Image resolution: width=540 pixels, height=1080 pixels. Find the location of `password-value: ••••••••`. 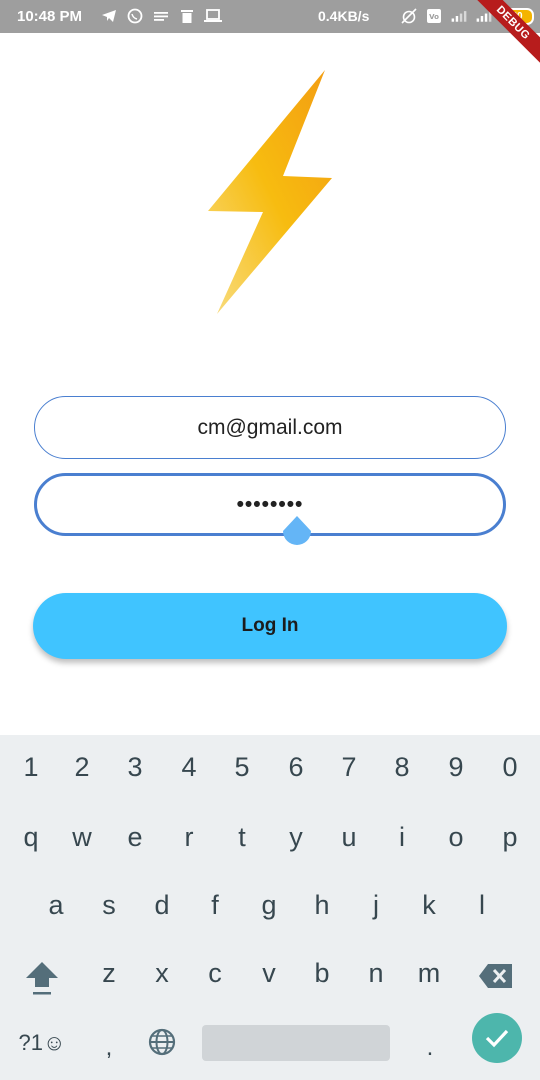

password-value: •••••••• is located at coordinates (270, 504).